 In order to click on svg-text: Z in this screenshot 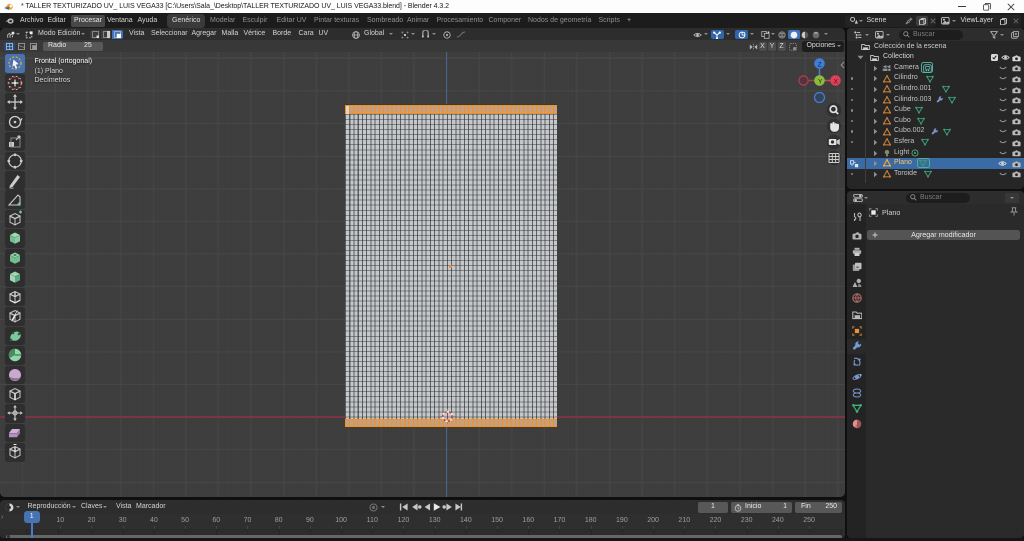, I will do `click(820, 64)`.